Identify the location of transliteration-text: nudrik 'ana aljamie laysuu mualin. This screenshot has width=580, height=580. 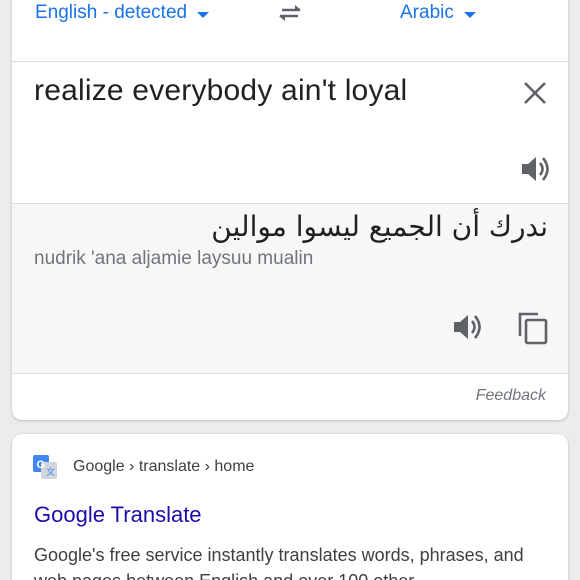
(174, 258).